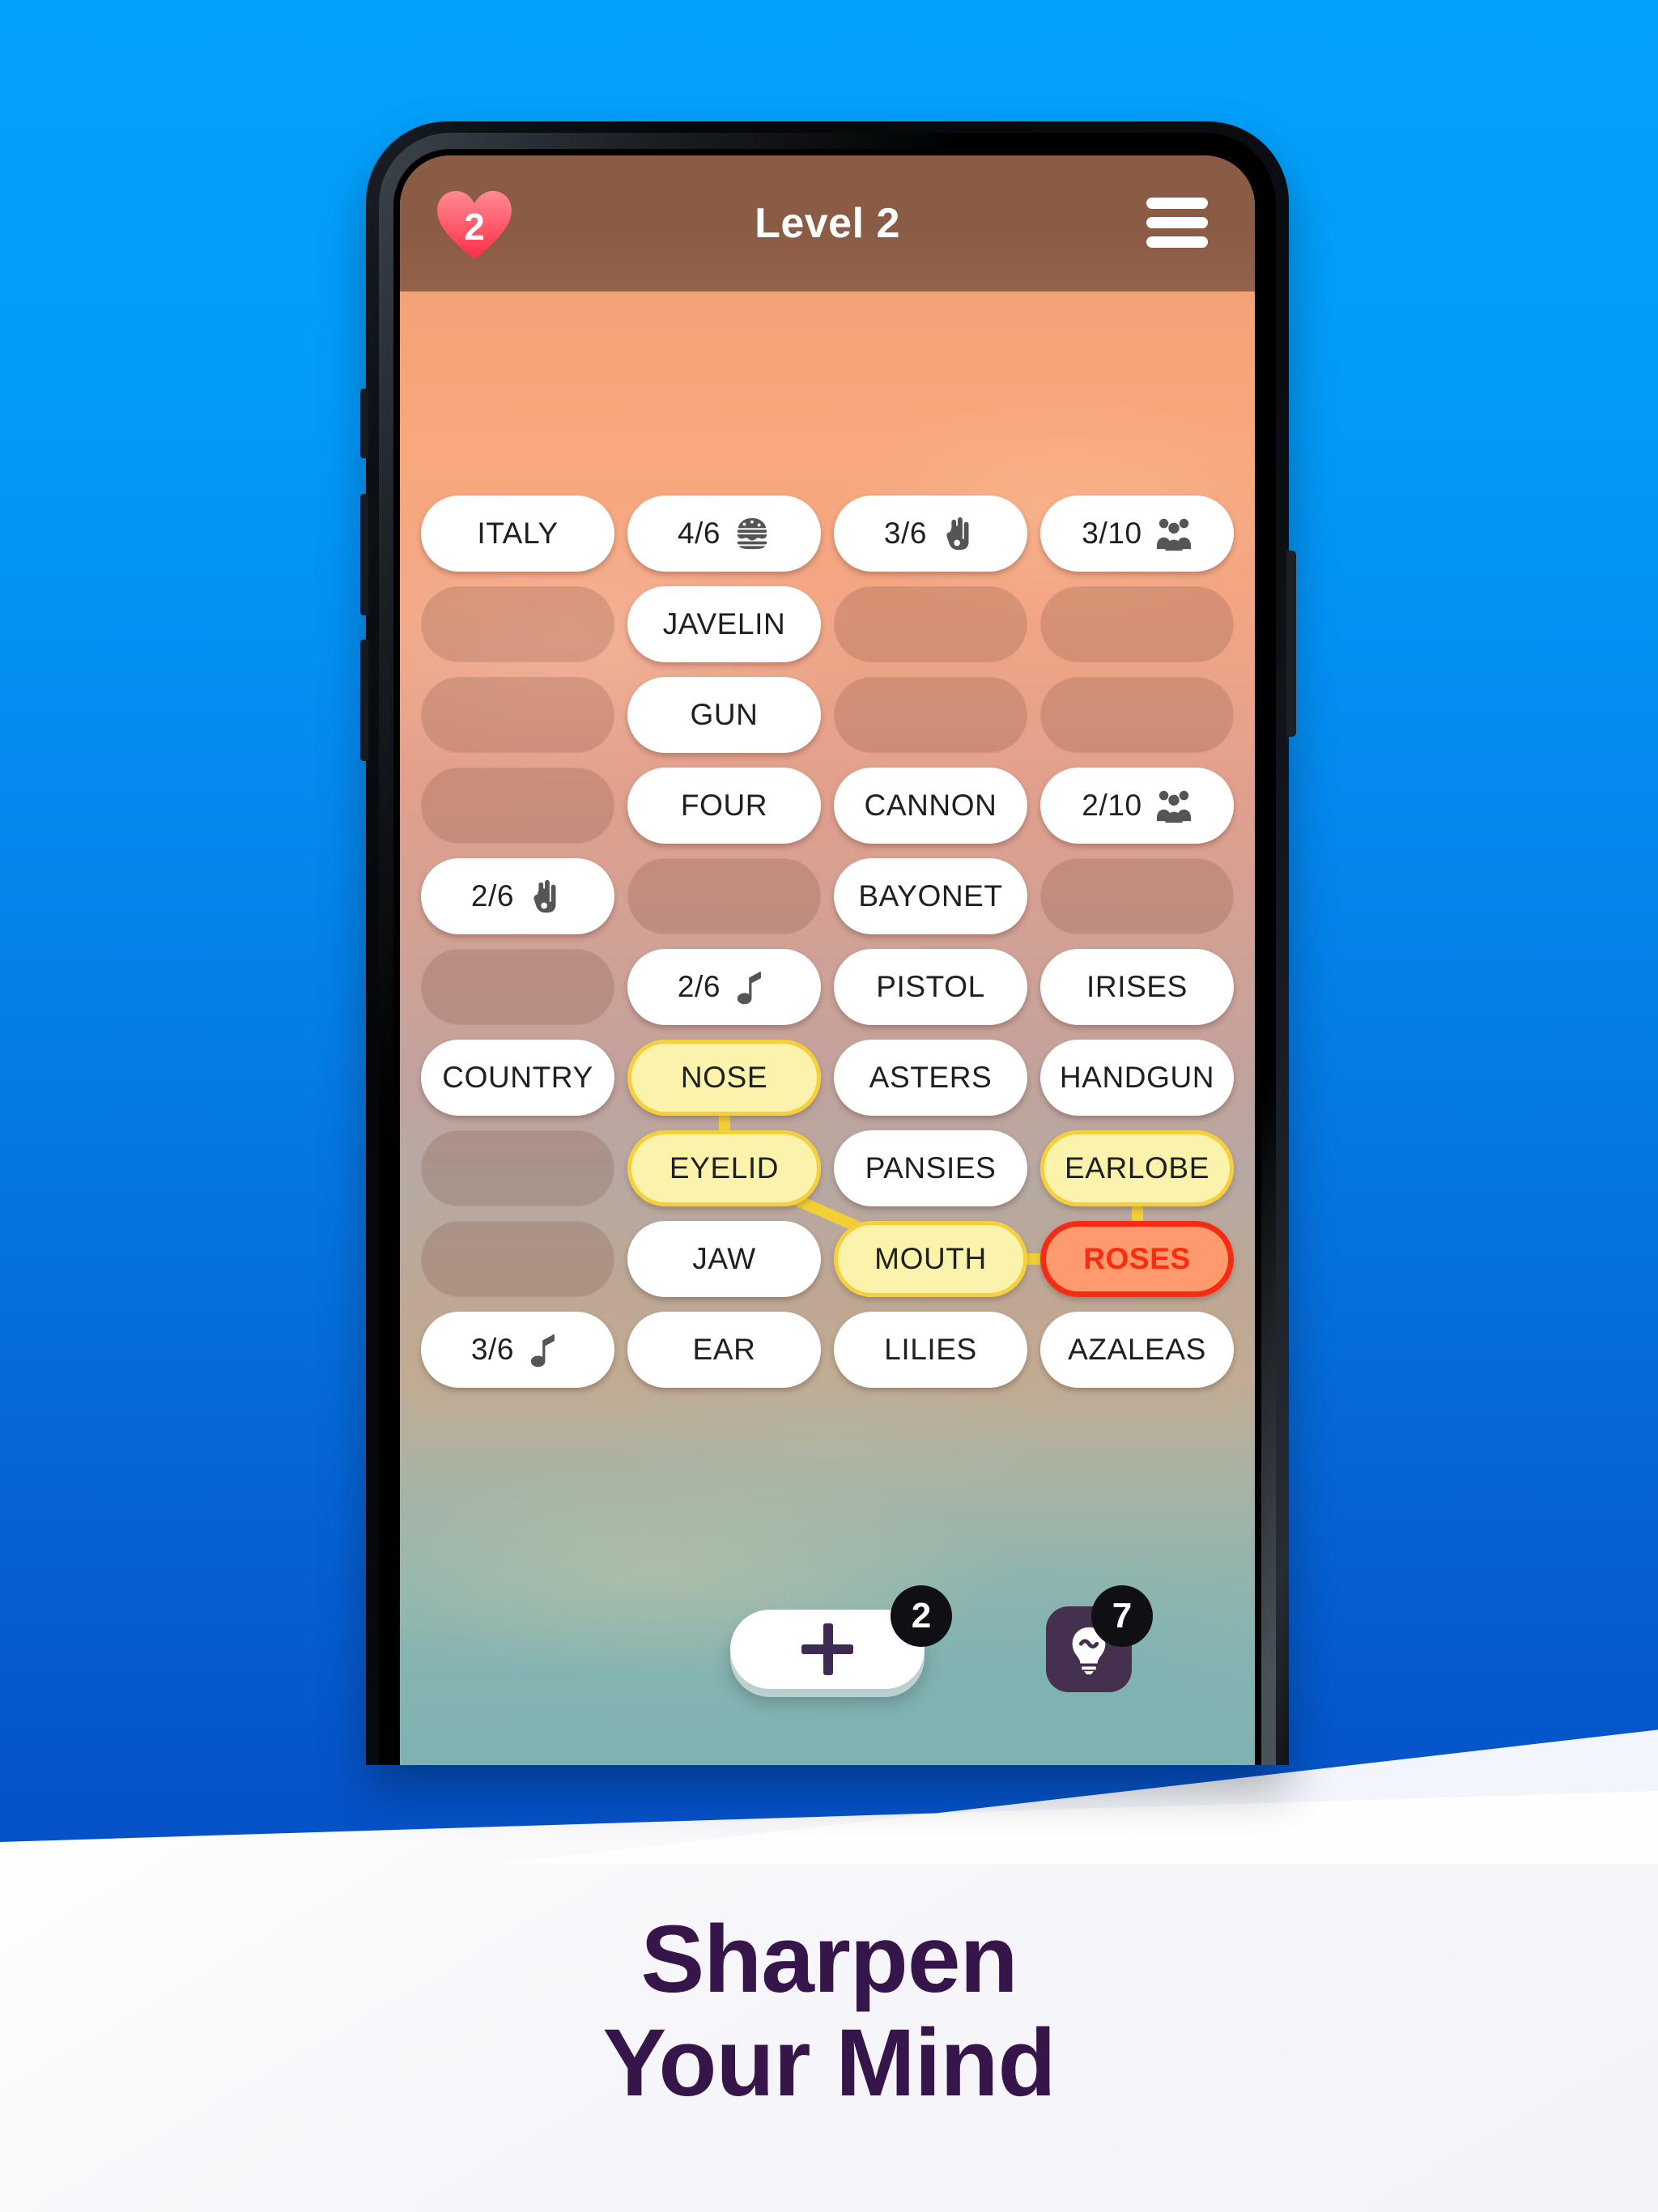  Describe the element at coordinates (364, 555) in the screenshot. I see `phone-volume-up-button` at that location.